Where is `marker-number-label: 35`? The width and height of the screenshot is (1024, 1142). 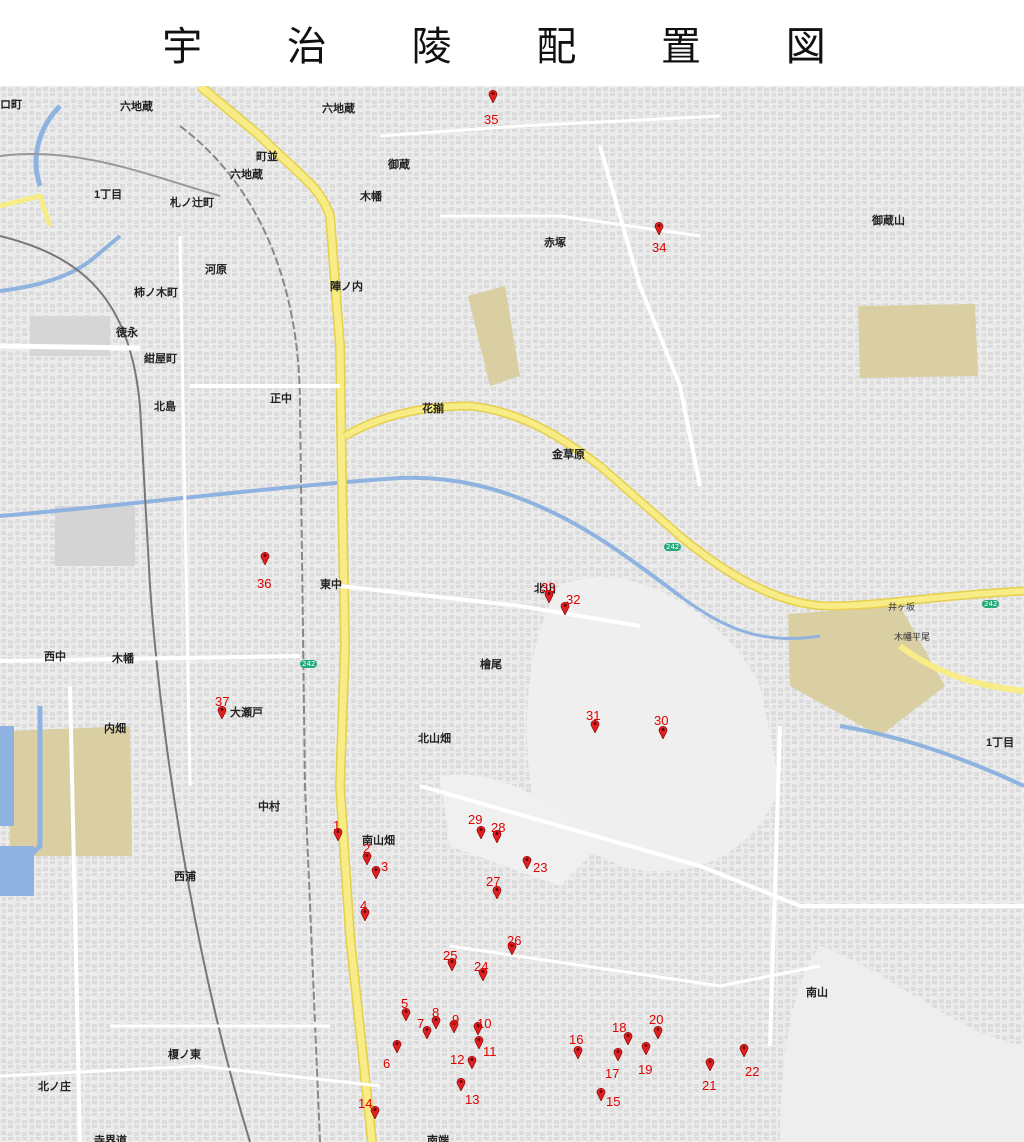 marker-number-label: 35 is located at coordinates (491, 119).